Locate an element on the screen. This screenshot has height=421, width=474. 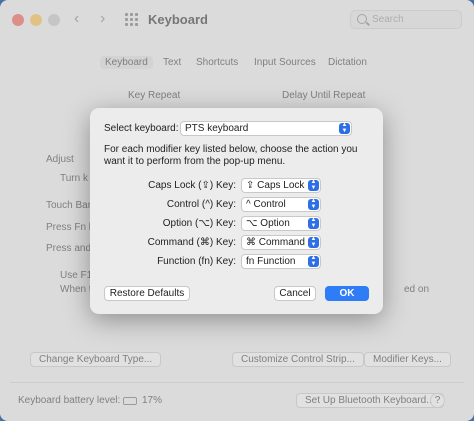
command-key-value: ⌘ Command is located at coordinates (275, 242).